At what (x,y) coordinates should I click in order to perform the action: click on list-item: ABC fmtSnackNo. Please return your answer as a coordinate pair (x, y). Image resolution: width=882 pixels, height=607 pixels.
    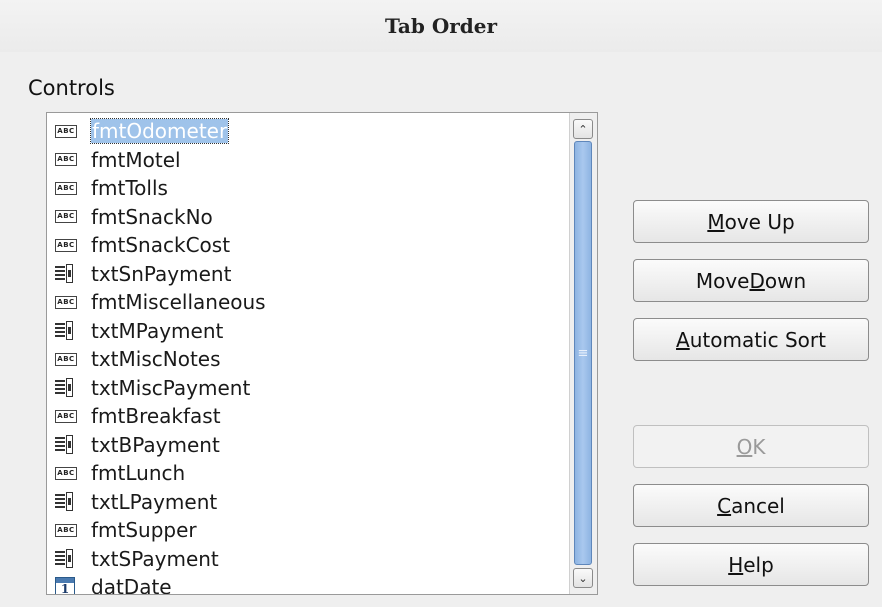
    Looking at the image, I should click on (307, 217).